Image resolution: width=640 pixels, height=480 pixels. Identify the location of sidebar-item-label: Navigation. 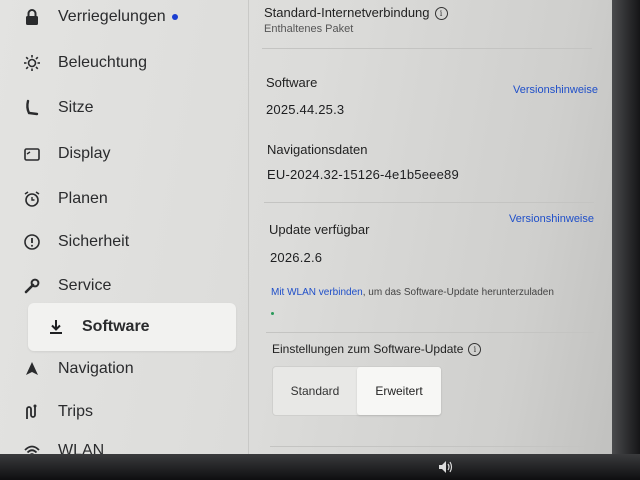
(96, 368).